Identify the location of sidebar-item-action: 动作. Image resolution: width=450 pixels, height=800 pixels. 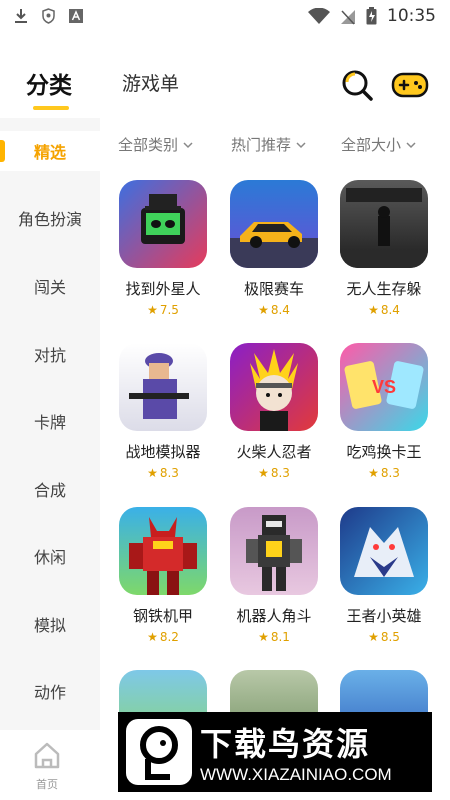
(50, 691).